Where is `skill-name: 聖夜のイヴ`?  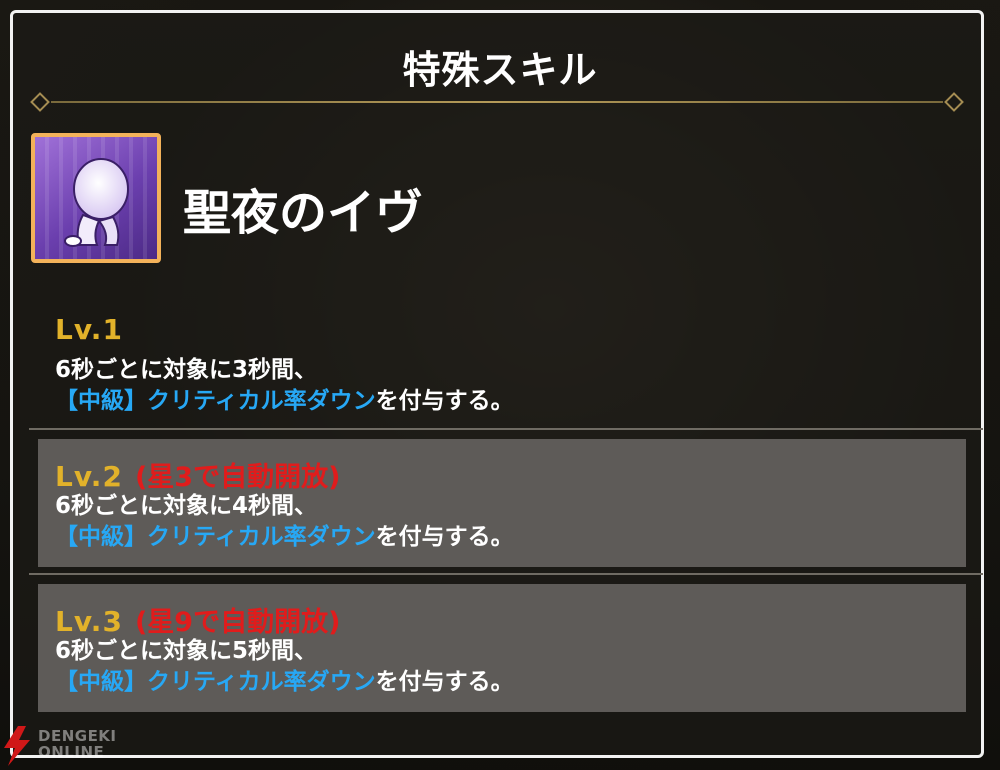 skill-name: 聖夜のイヴ is located at coordinates (303, 213).